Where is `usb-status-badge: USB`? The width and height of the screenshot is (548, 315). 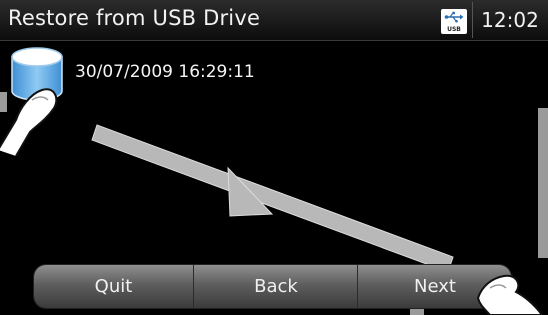 usb-status-badge: USB is located at coordinates (454, 21).